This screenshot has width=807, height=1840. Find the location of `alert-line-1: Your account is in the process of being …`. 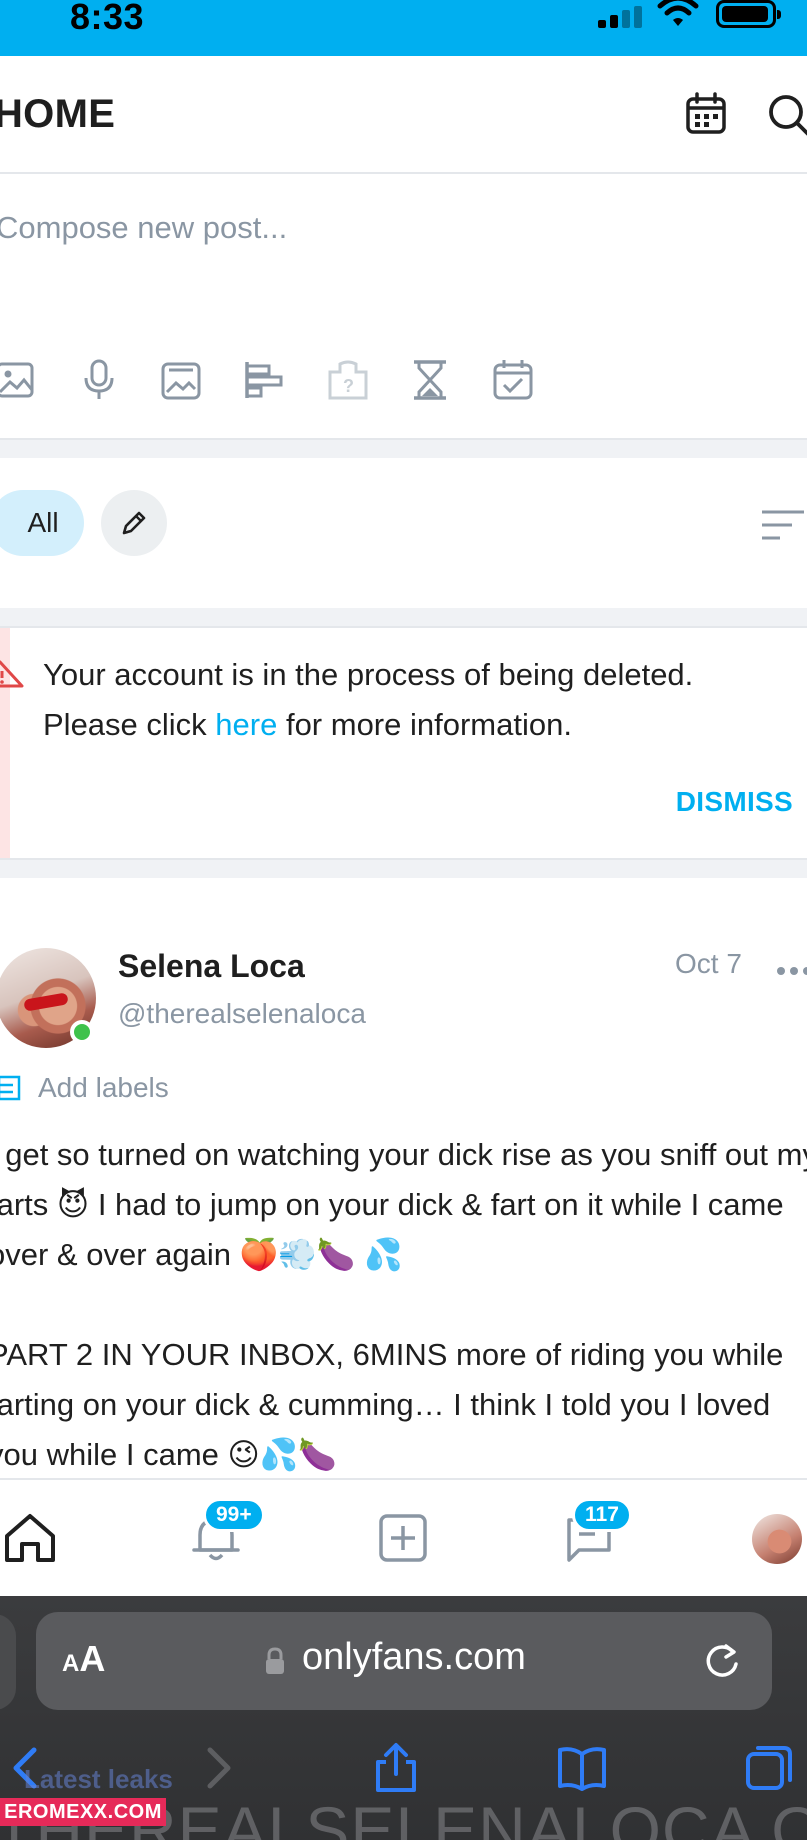

alert-line-1: Your account is in the process of being … is located at coordinates (368, 674).